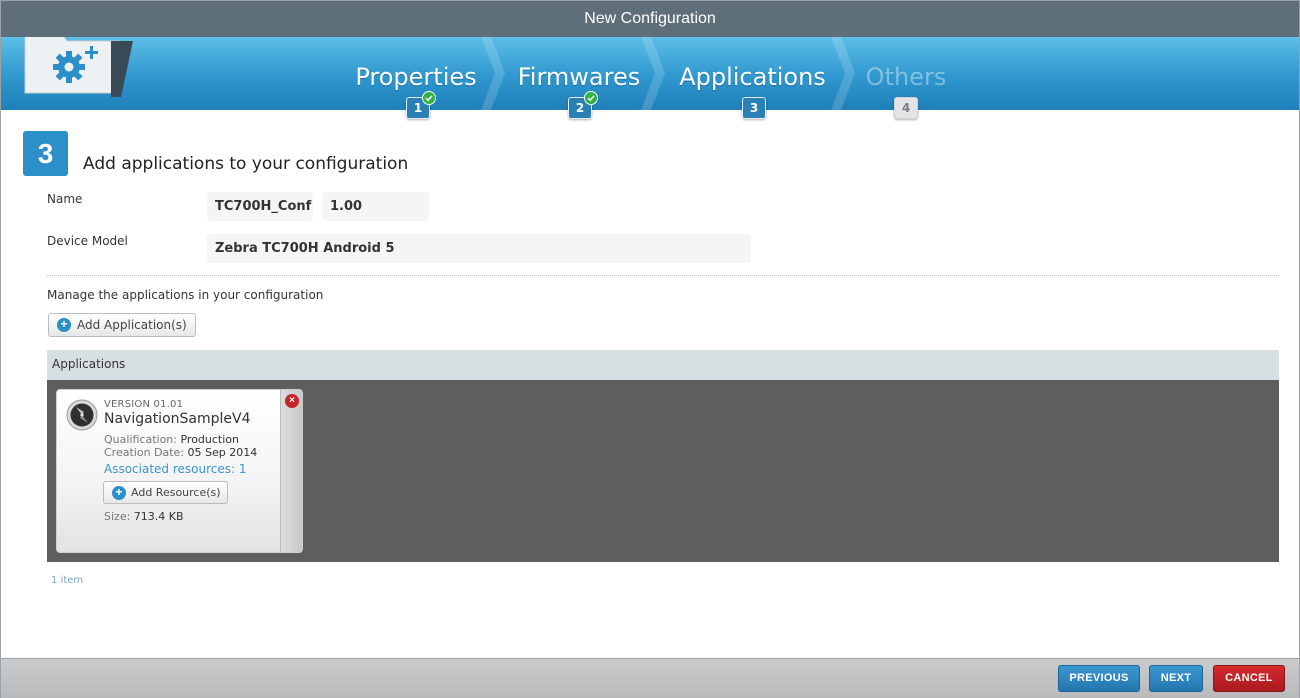 The height and width of the screenshot is (698, 1300). Describe the element at coordinates (82, 415) in the screenshot. I see `compass-app-icon` at that location.